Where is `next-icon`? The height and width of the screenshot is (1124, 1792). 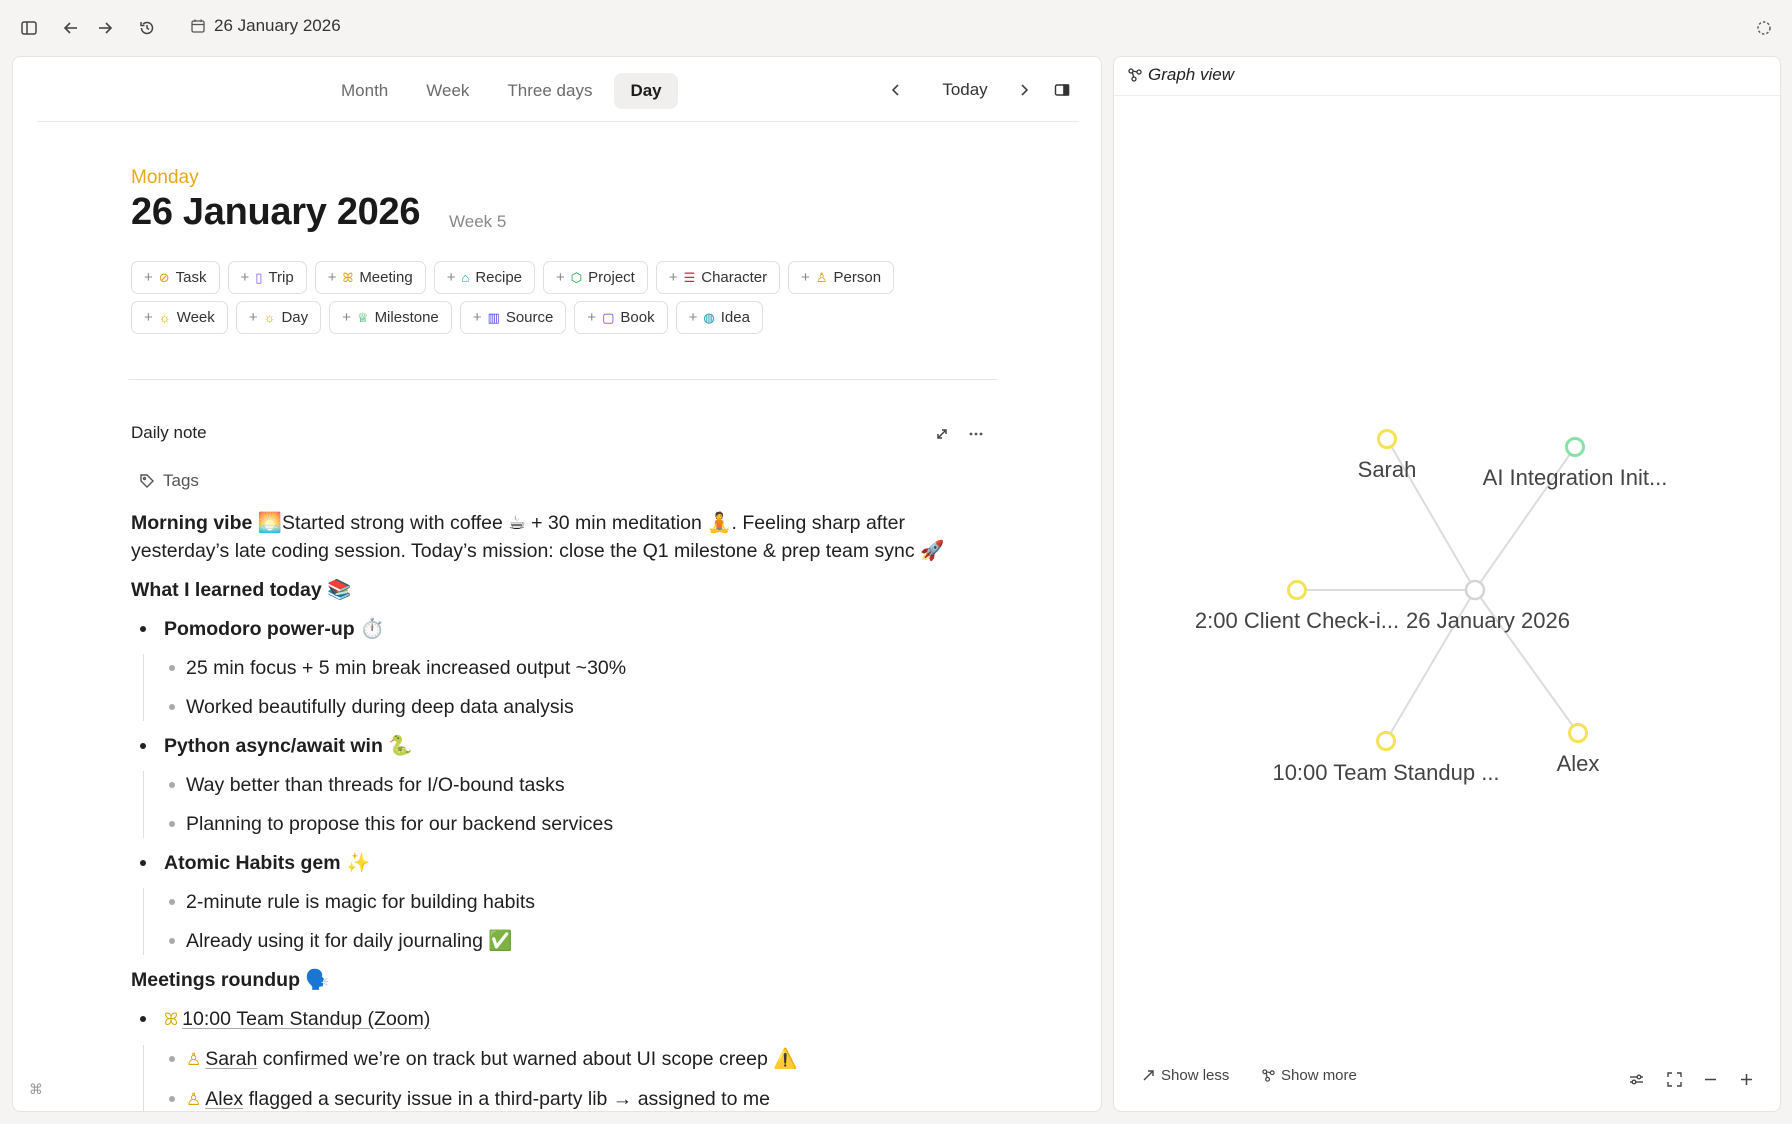 next-icon is located at coordinates (1024, 90).